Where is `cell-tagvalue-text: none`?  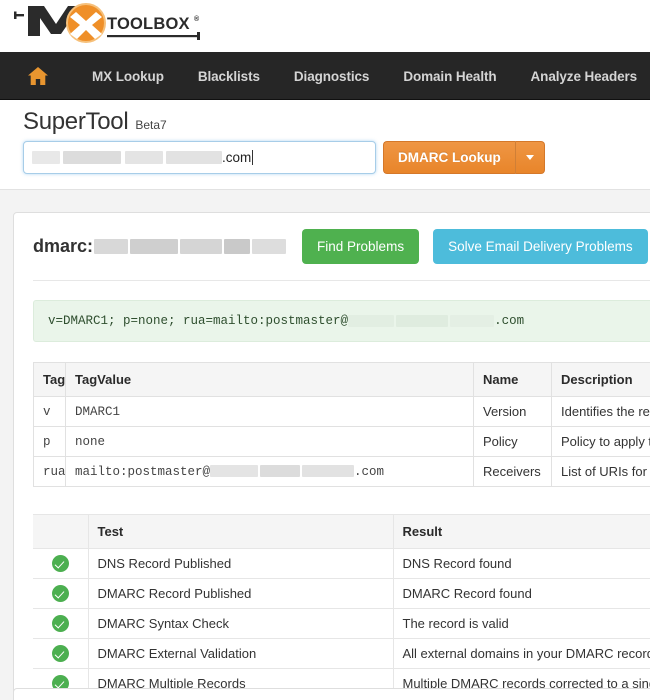 cell-tagvalue-text: none is located at coordinates (90, 441).